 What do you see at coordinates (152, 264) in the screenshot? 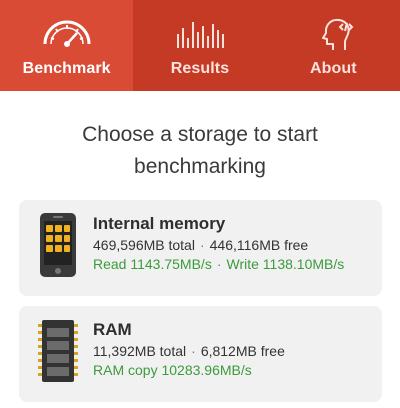
I see `read-speed: Read 1143.75MB/s` at bounding box center [152, 264].